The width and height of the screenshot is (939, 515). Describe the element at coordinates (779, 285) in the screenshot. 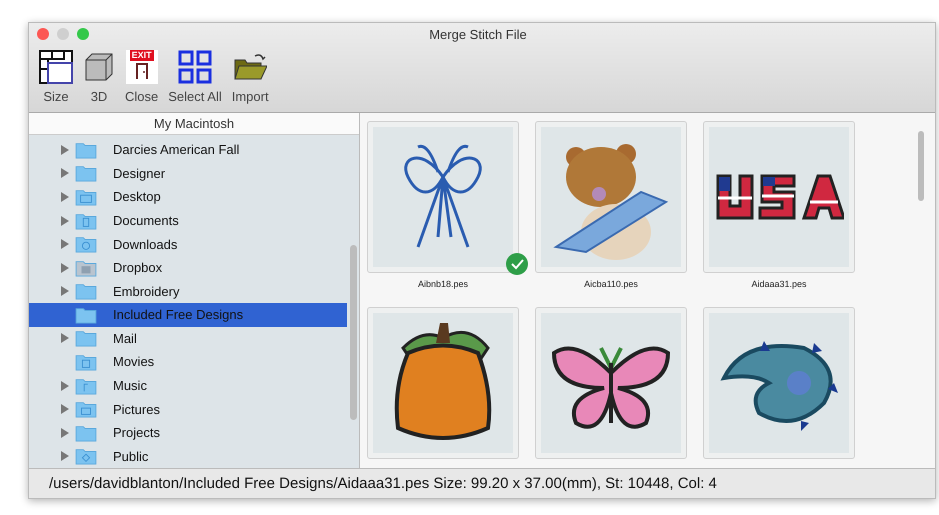

I see `file-name: Aidaaa31.pes` at that location.